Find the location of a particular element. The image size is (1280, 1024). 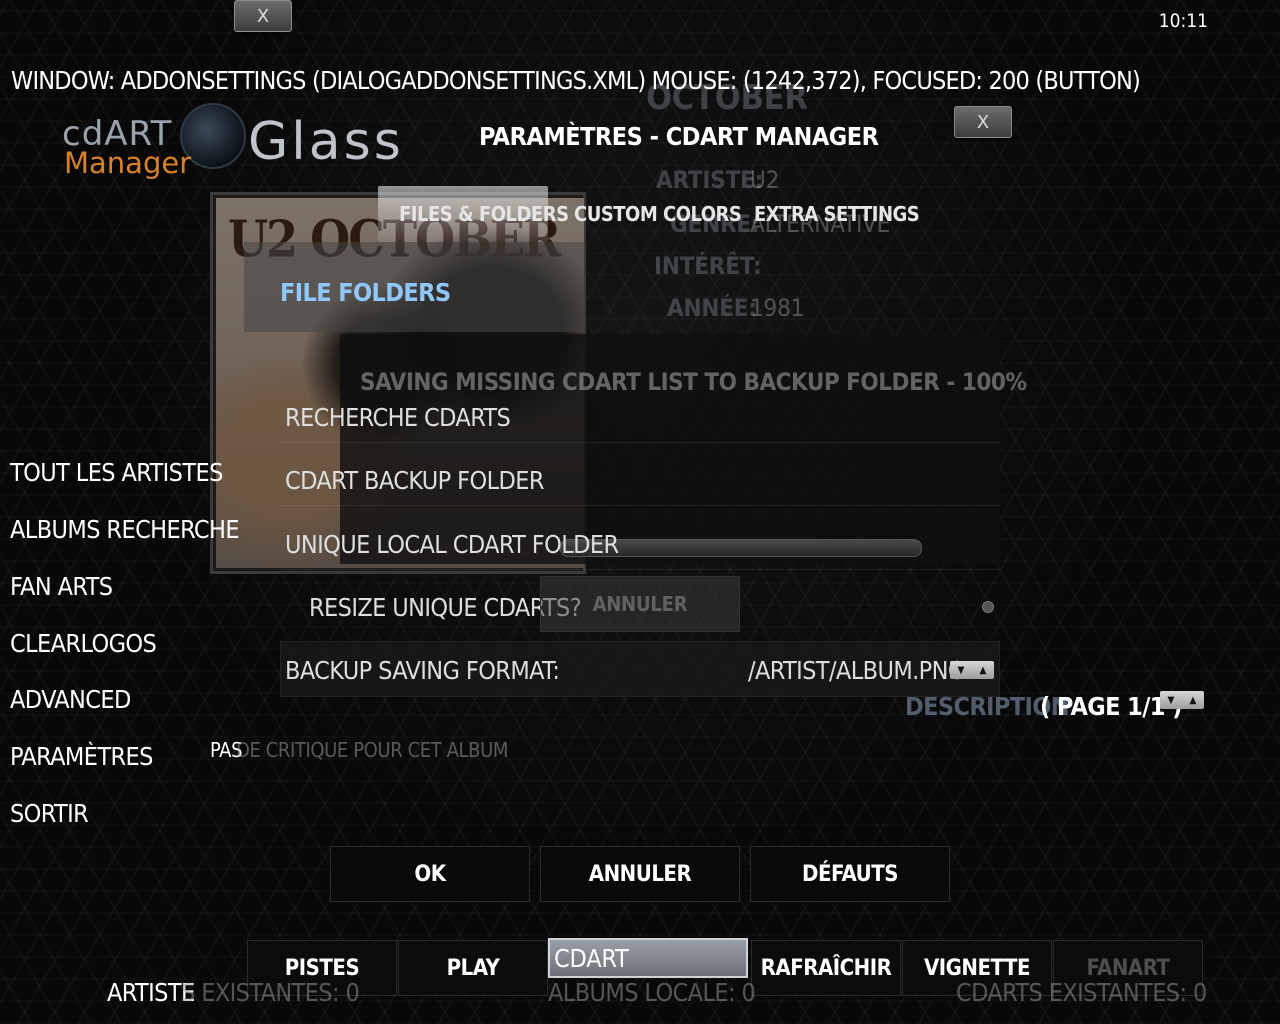

status-albums-count: ALBUMS LOCALE: 0 is located at coordinates (652, 992).